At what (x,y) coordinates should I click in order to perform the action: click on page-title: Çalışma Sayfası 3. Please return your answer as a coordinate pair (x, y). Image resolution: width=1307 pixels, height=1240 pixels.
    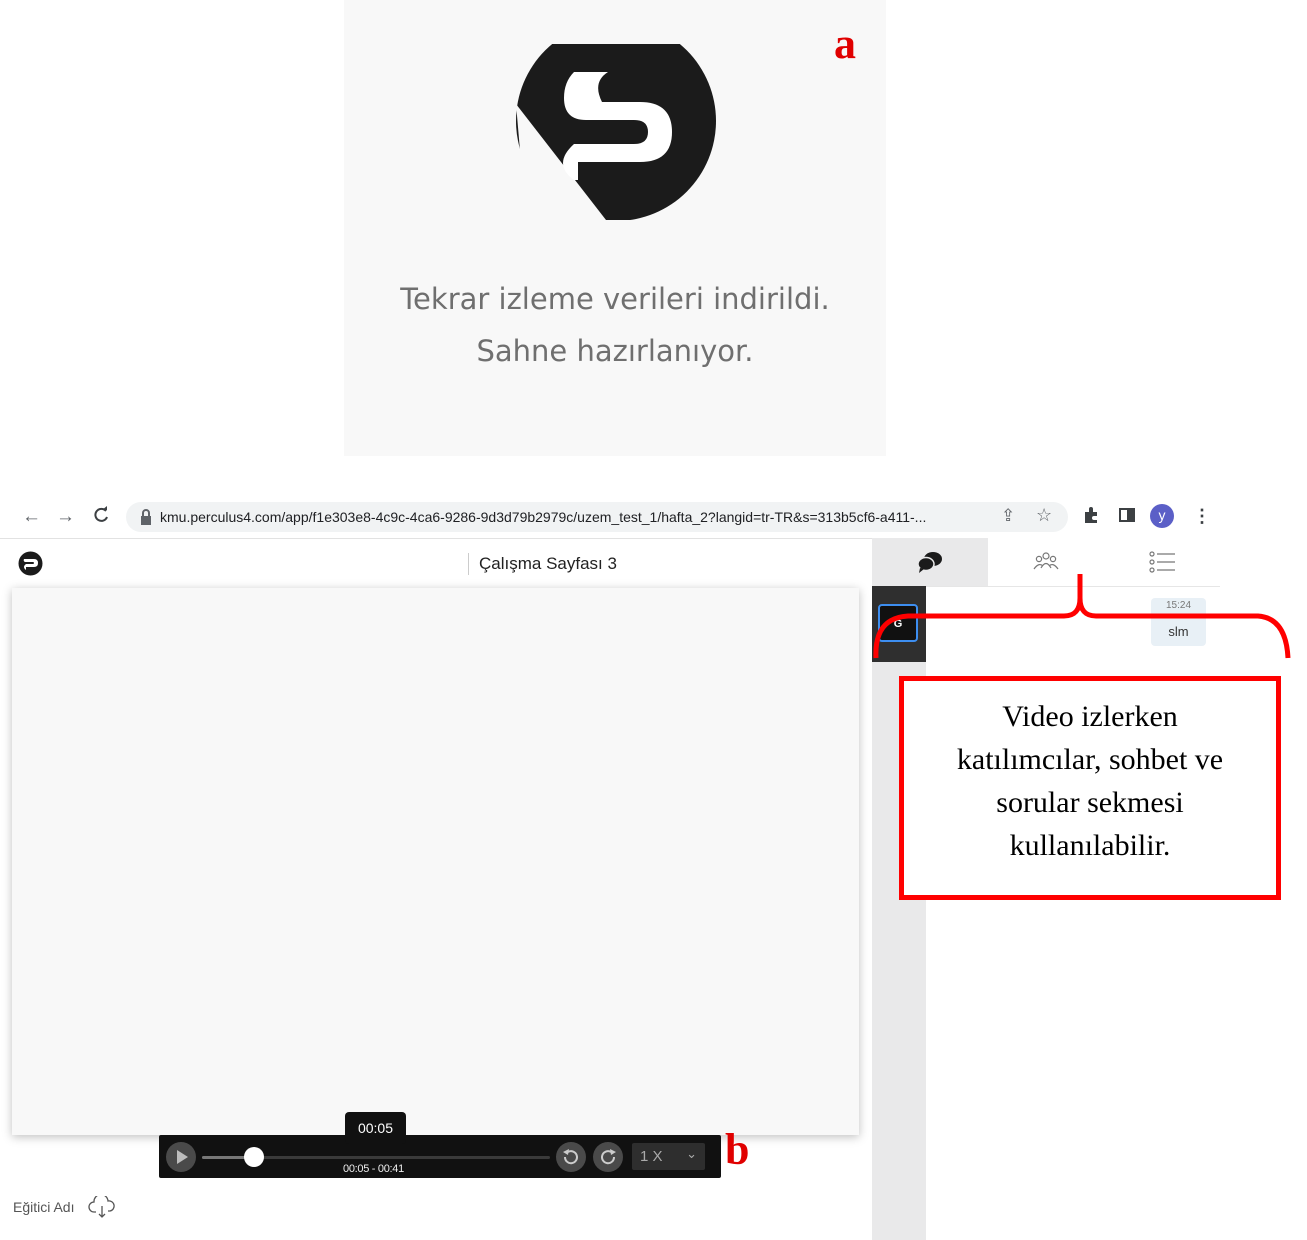
    Looking at the image, I should click on (542, 564).